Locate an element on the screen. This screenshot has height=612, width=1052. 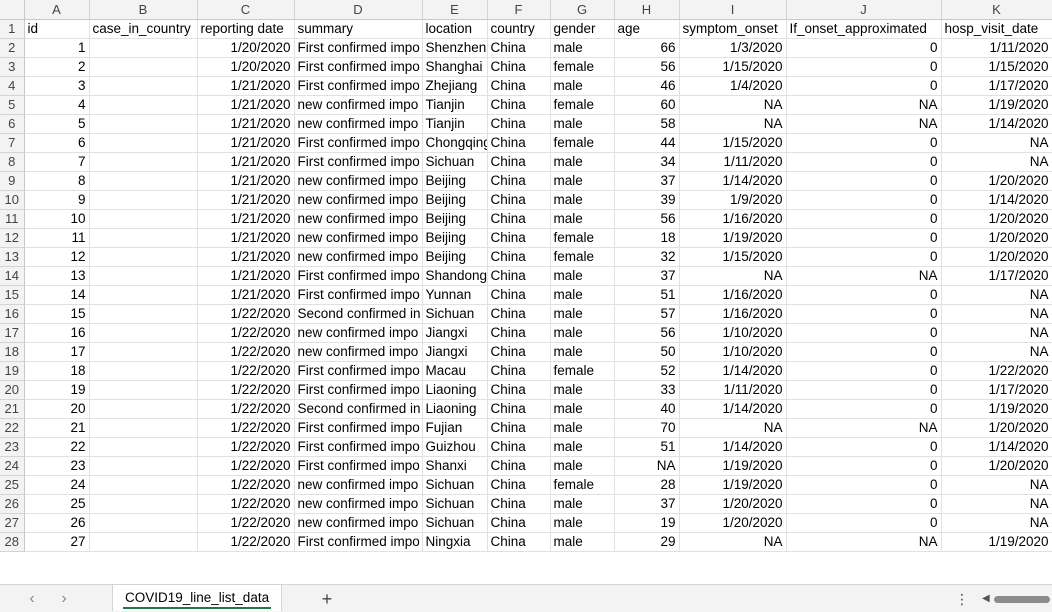
cell-h: 60 is located at coordinates (647, 105).